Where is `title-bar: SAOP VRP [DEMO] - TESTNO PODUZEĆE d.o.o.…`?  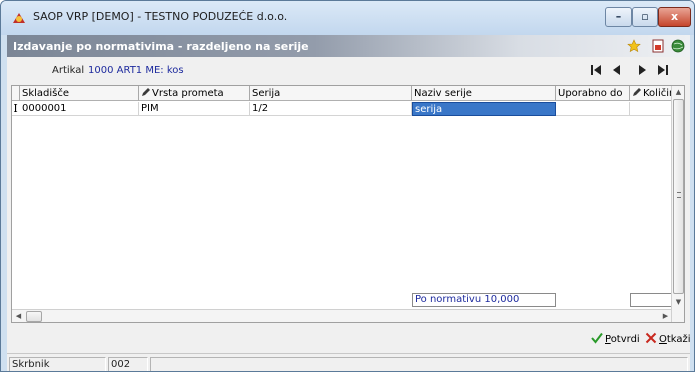
title-bar: SAOP VRP [DEMO] - TESTNO PODUZEĆE d.o.o.… is located at coordinates (347, 18).